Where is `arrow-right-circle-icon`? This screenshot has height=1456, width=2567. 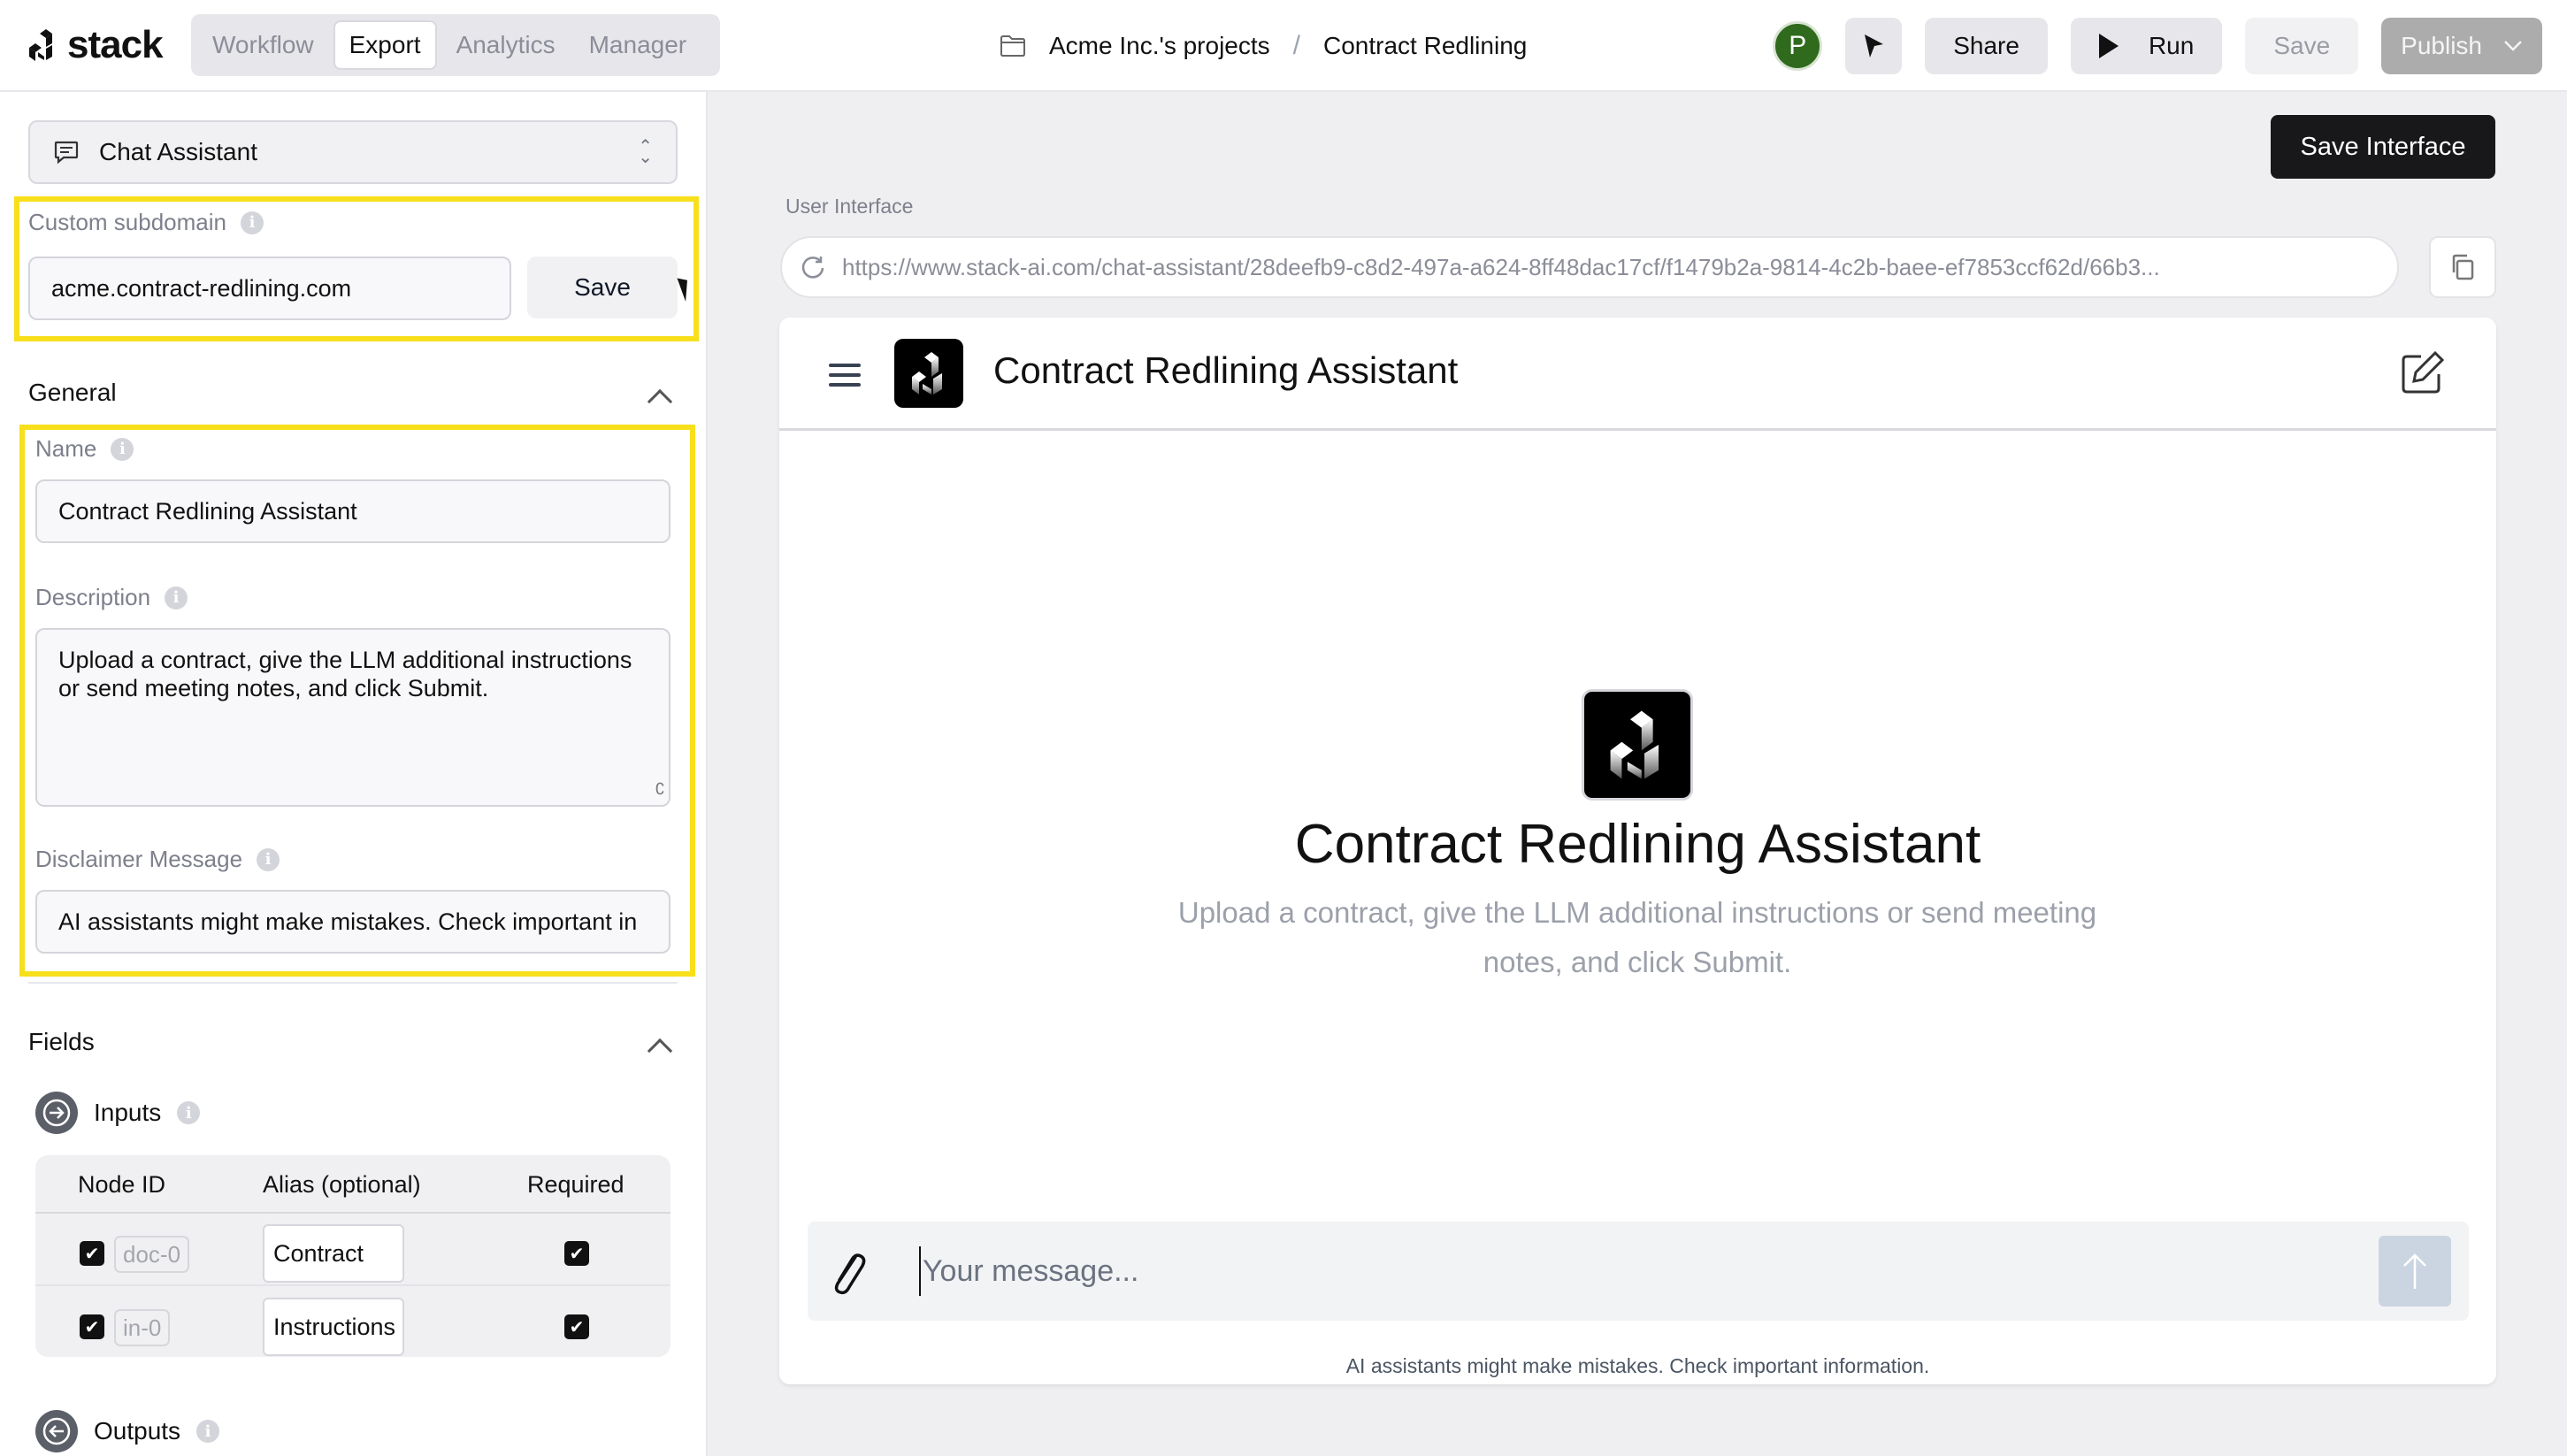
arrow-right-circle-icon is located at coordinates (56, 1113).